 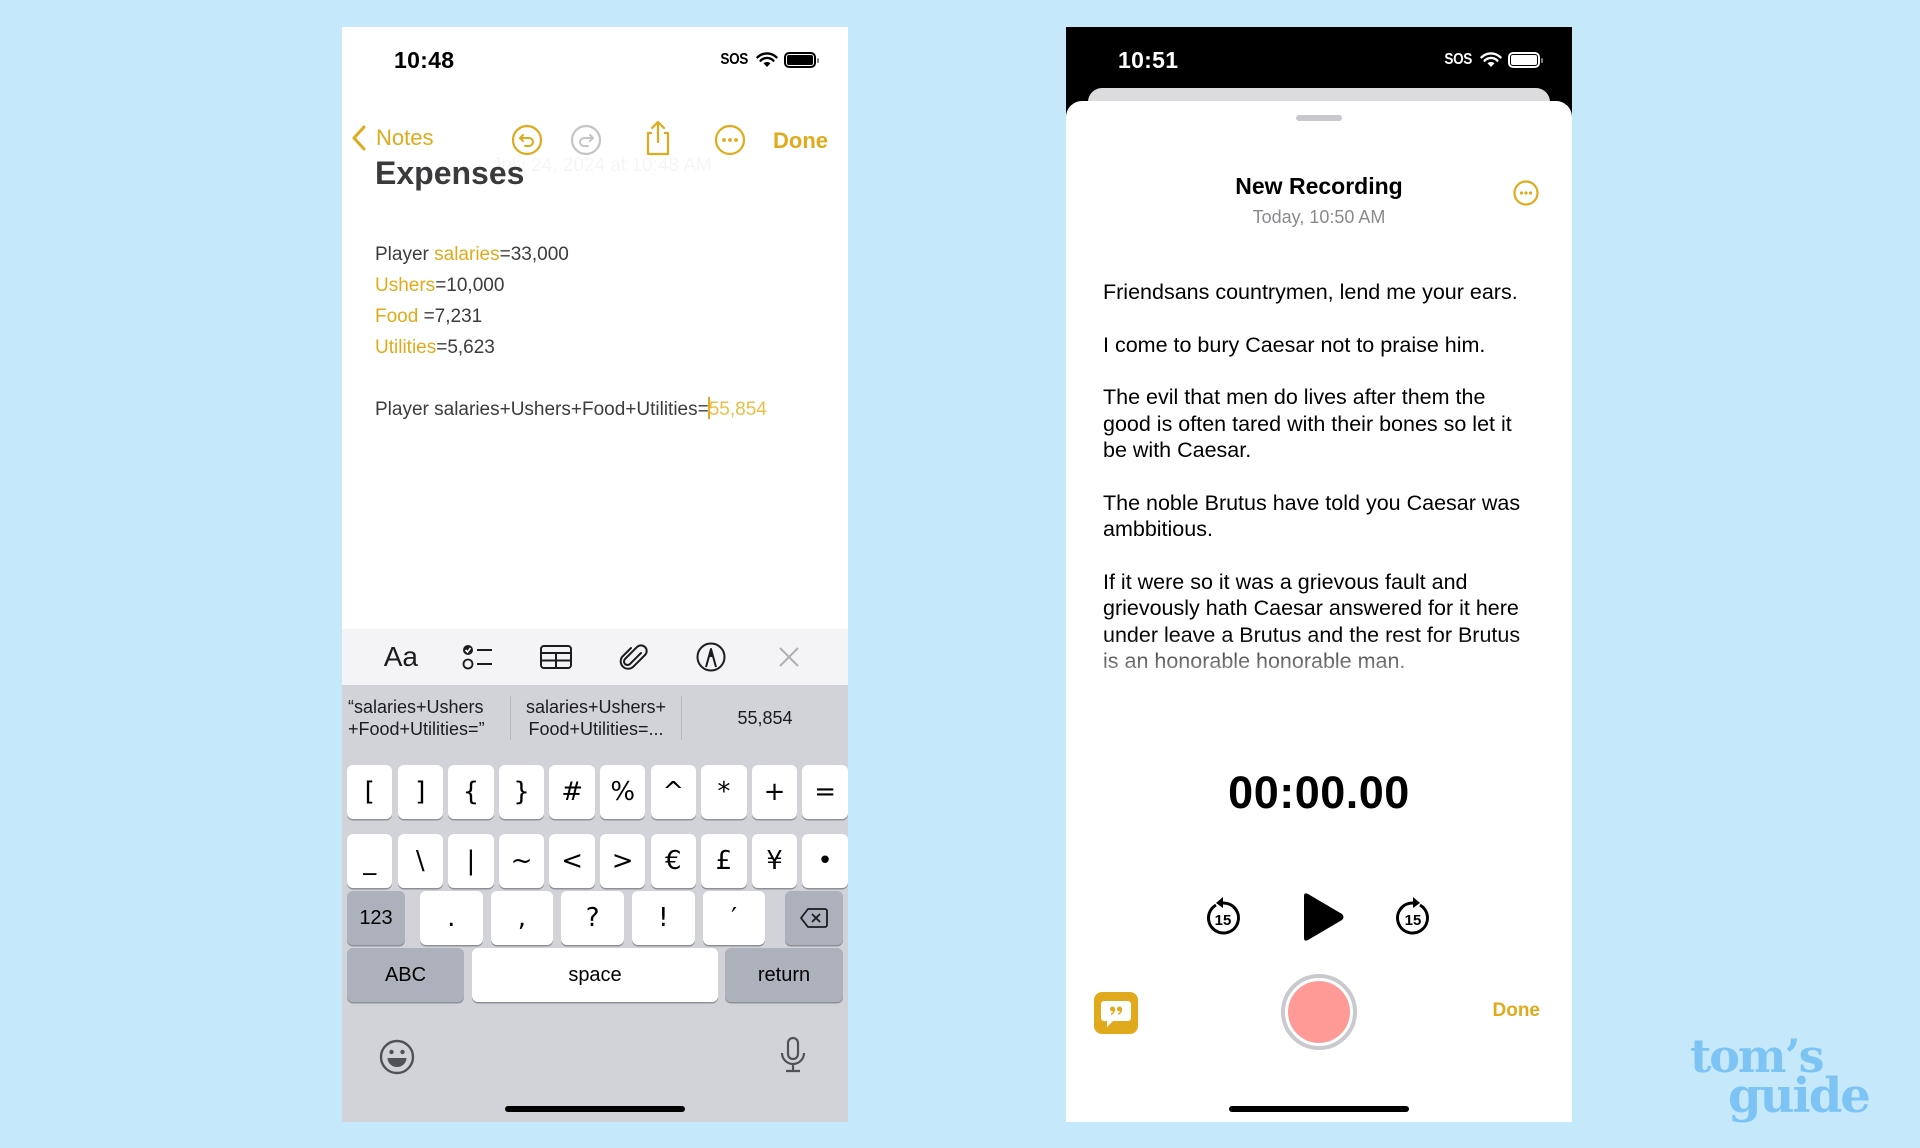 What do you see at coordinates (1491, 59) in the screenshot?
I see `wifi-icon` at bounding box center [1491, 59].